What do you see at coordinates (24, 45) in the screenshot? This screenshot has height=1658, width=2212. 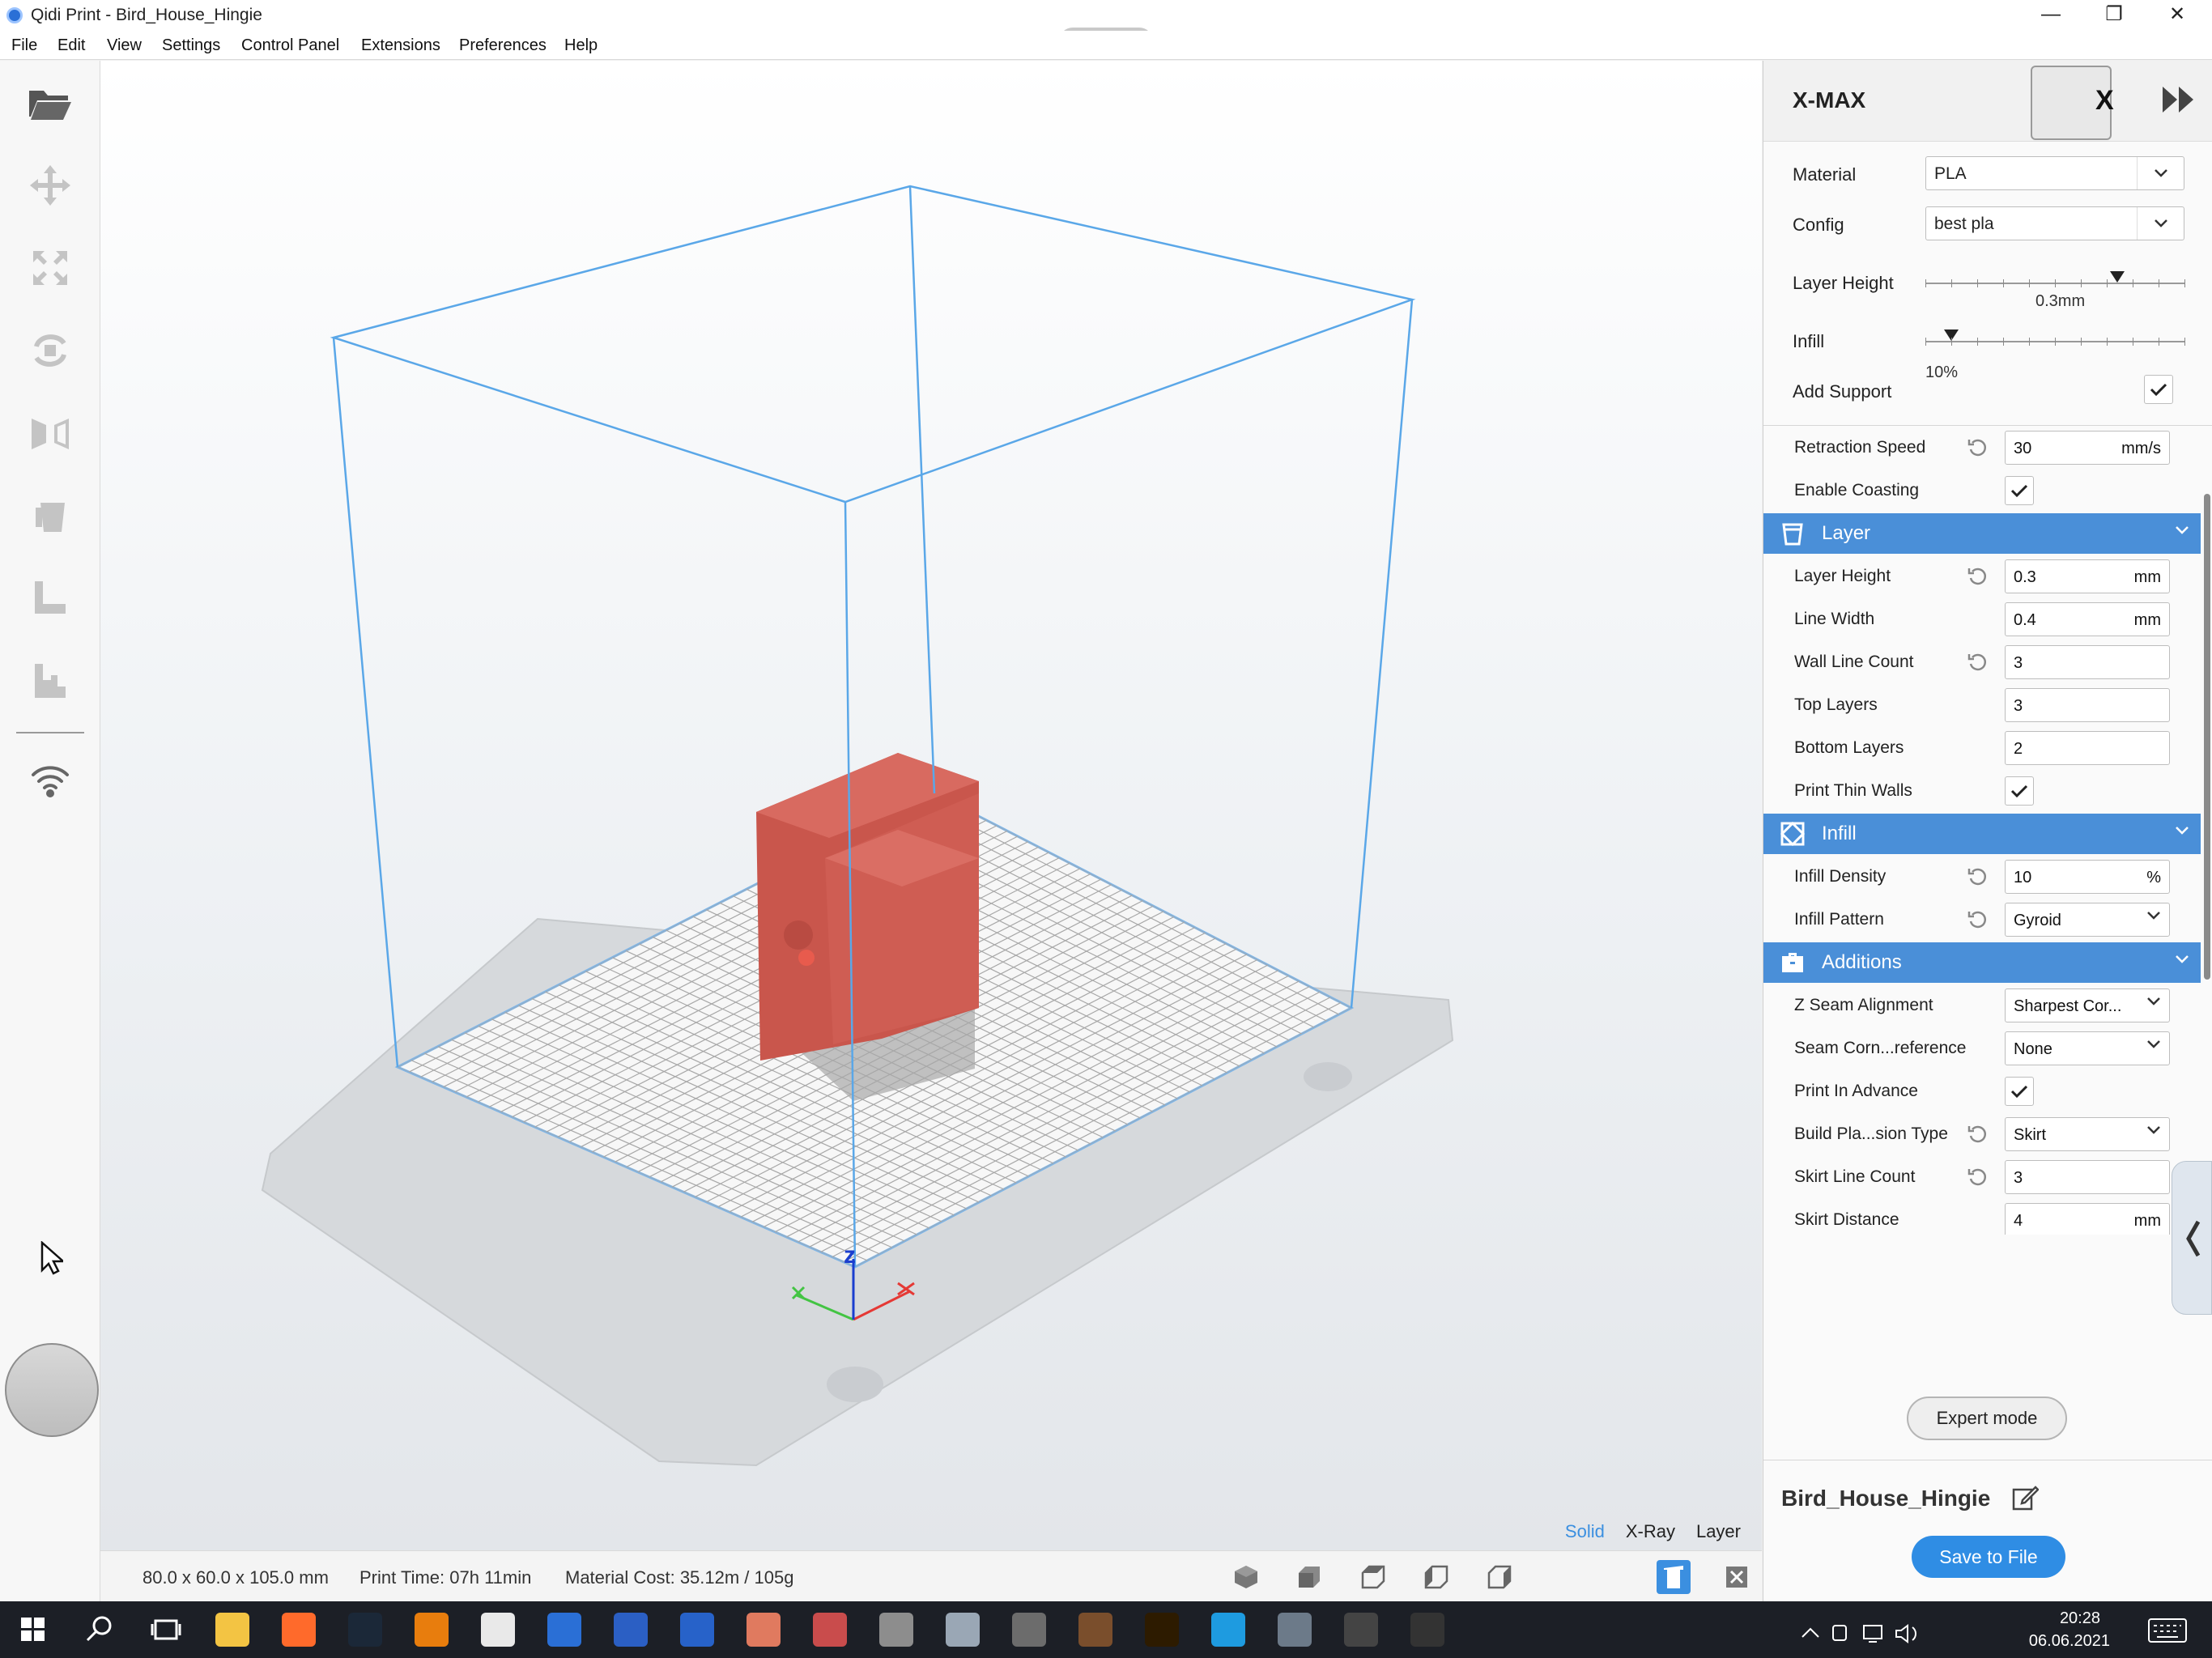 I see `menu-file: File` at bounding box center [24, 45].